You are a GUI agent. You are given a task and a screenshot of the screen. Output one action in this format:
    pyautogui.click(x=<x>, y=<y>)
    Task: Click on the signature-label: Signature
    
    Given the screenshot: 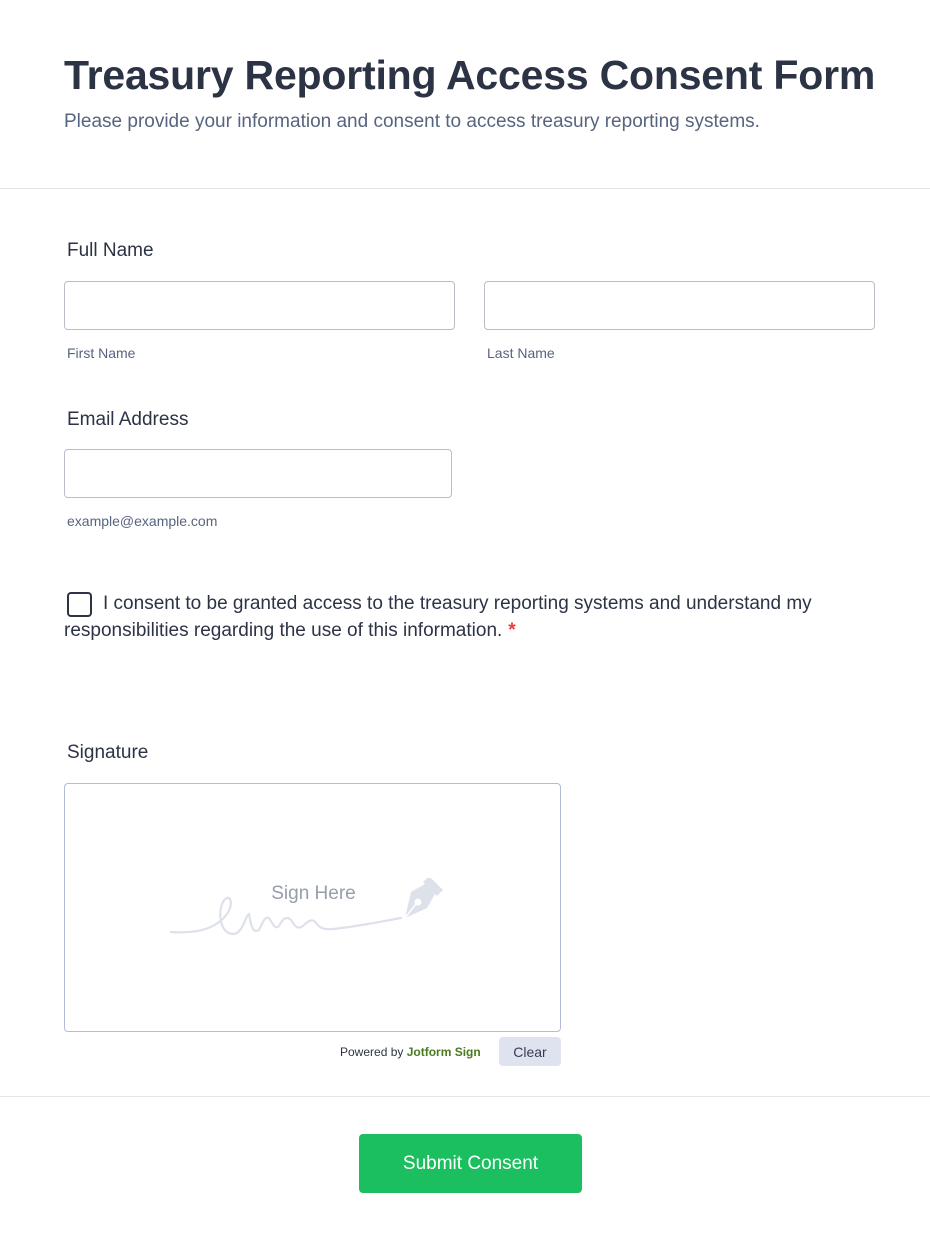 What is the action you would take?
    pyautogui.click(x=108, y=752)
    